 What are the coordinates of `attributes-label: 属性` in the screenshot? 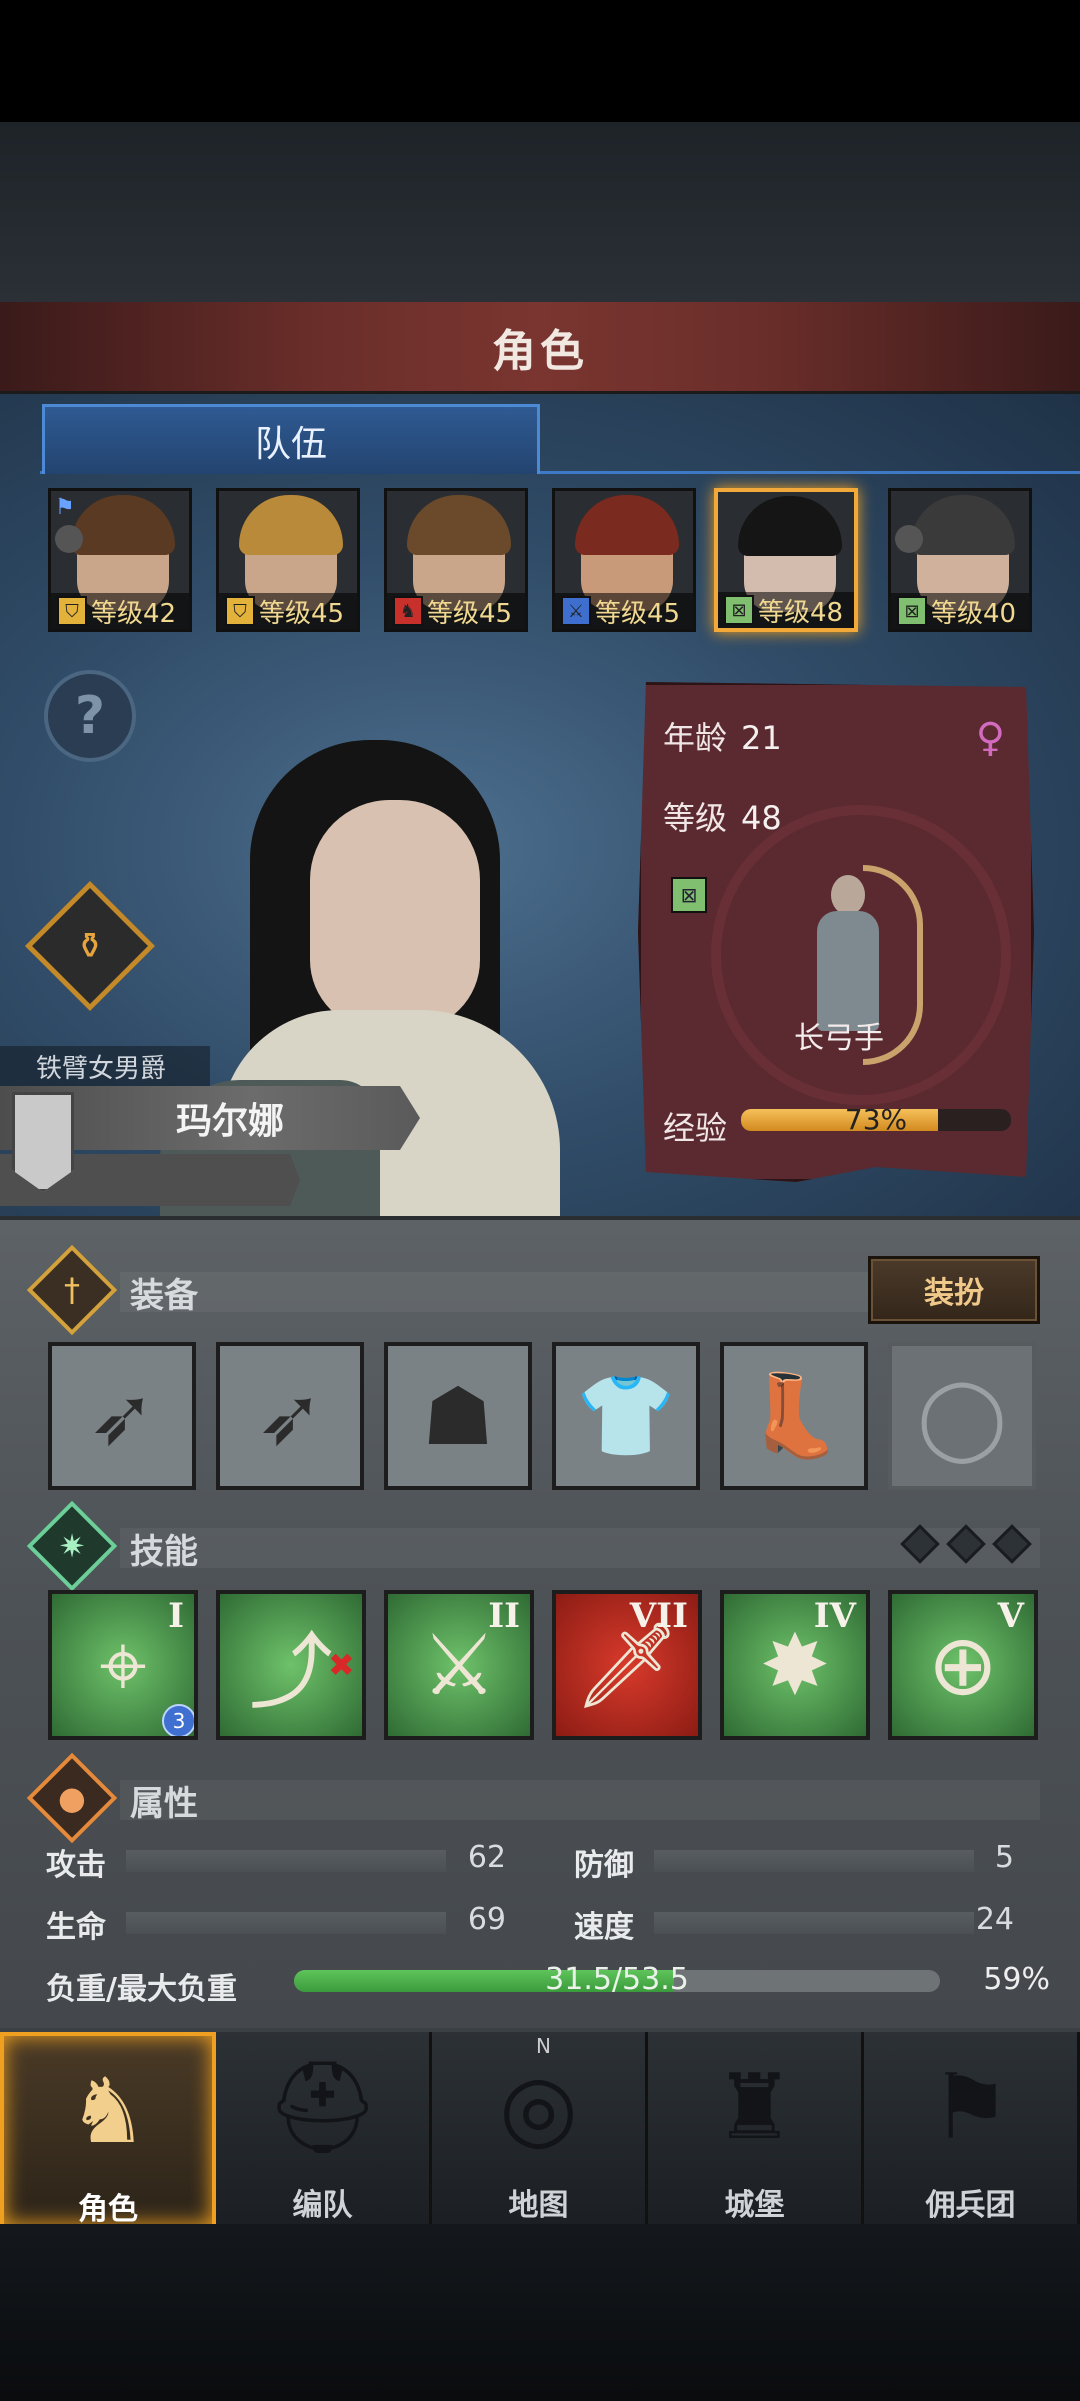 It's located at (164, 1804).